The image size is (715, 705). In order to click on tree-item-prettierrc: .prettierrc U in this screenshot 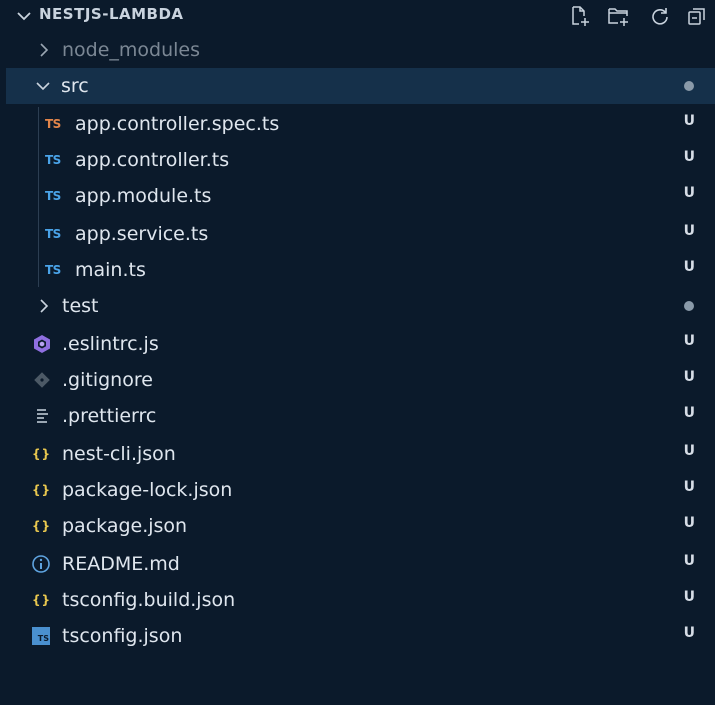, I will do `click(357, 416)`.